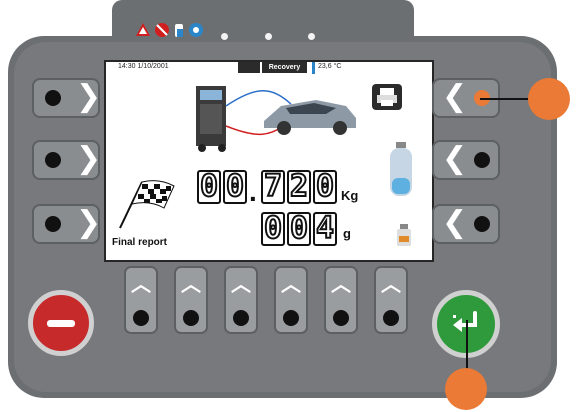 The width and height of the screenshot is (577, 412). I want to click on status-temperature: 23,6 °C, so click(330, 66).